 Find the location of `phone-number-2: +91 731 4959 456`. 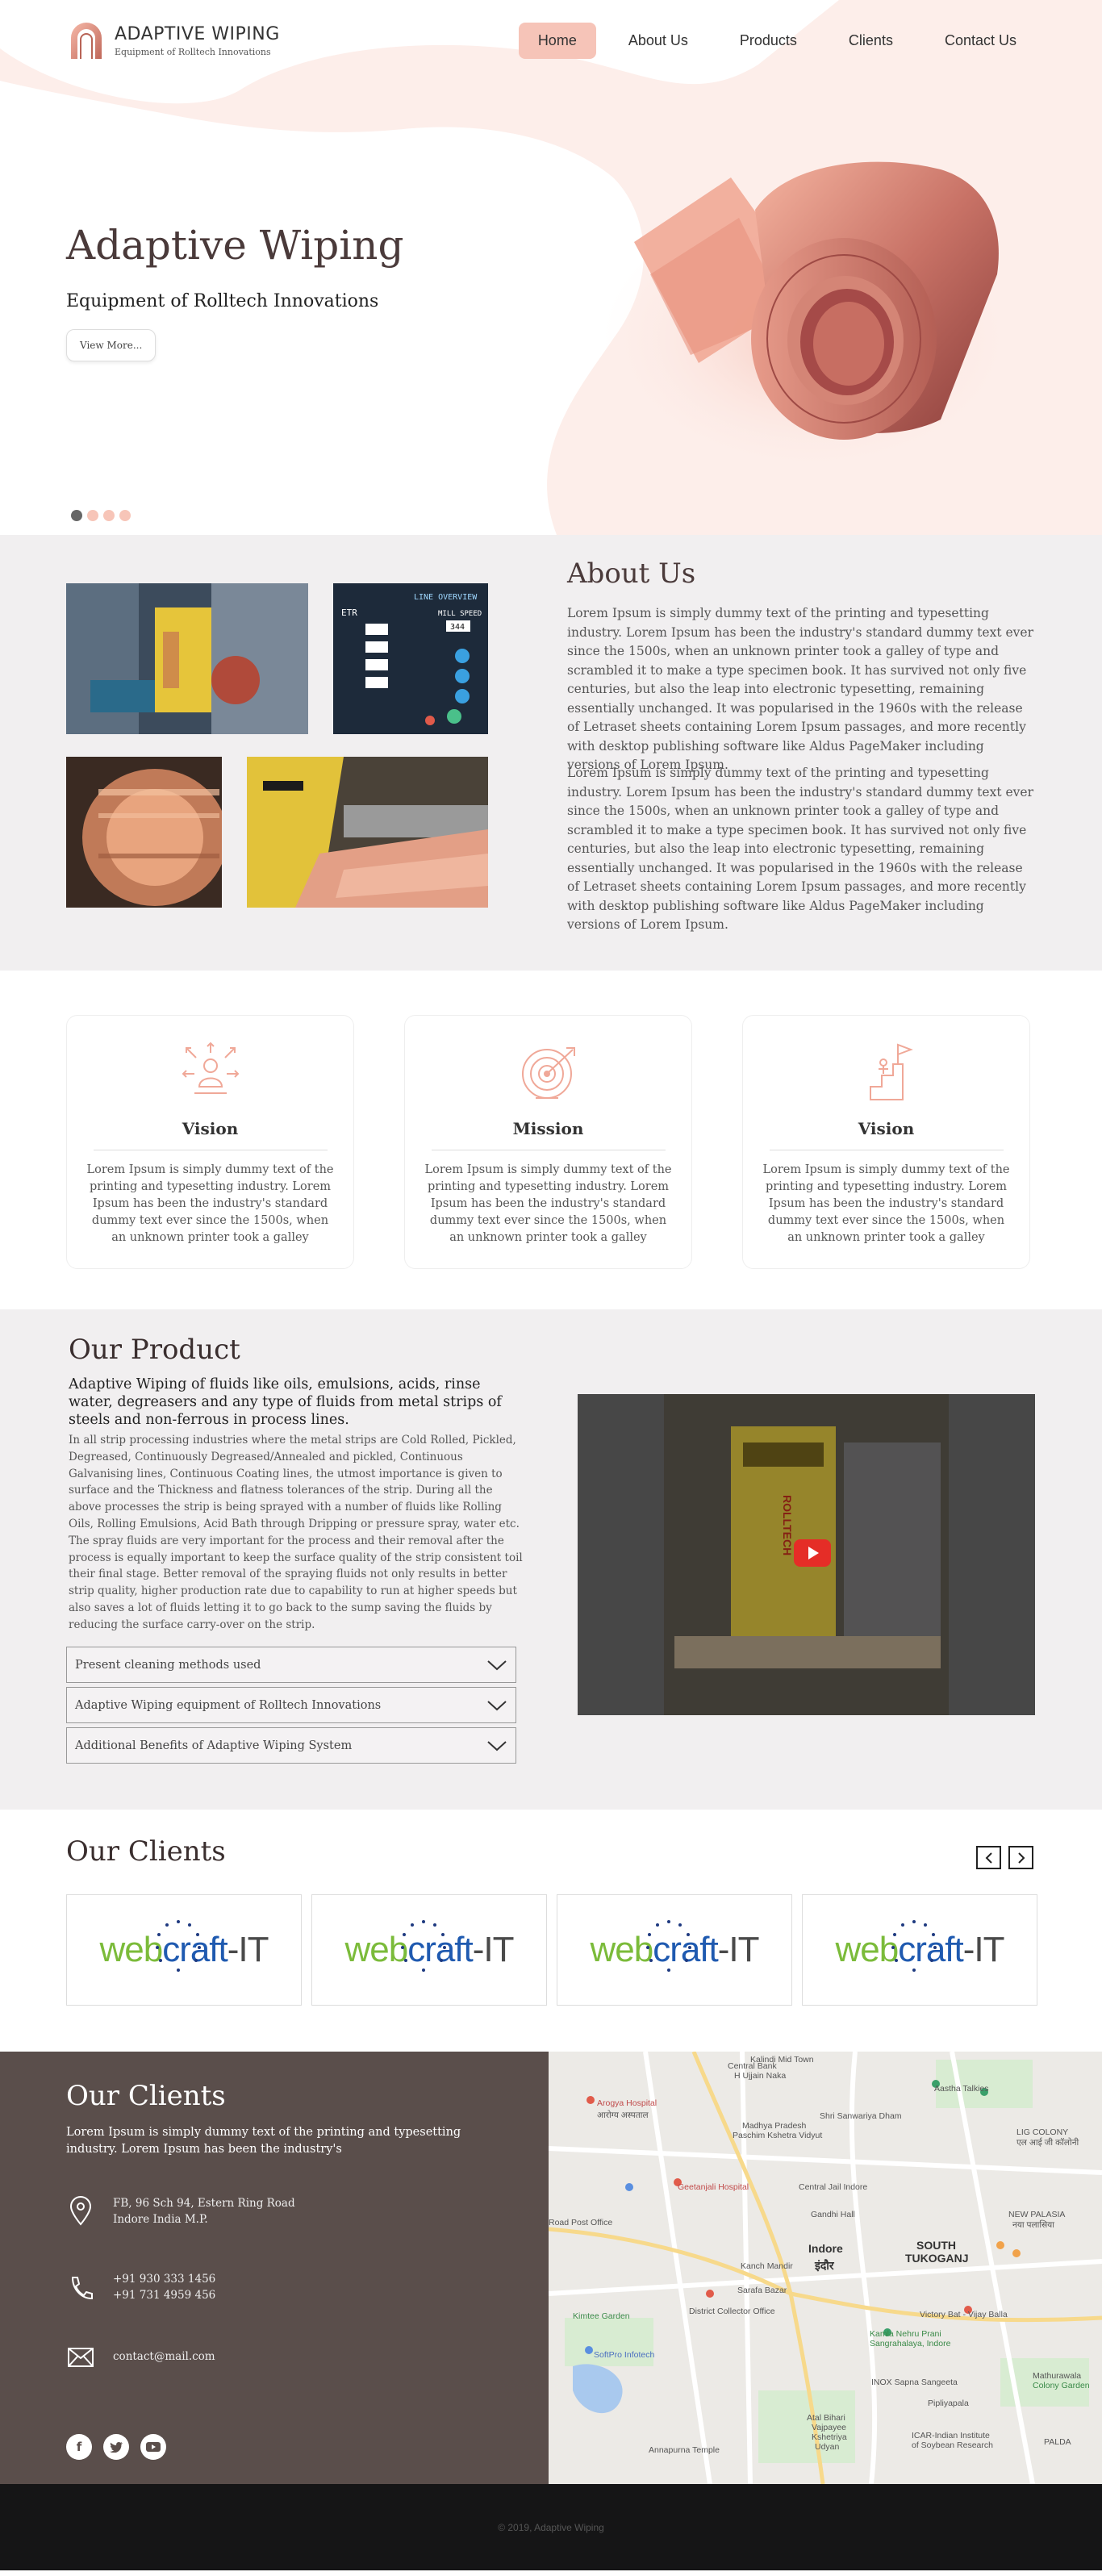

phone-number-2: +91 731 4959 456 is located at coordinates (164, 2295).